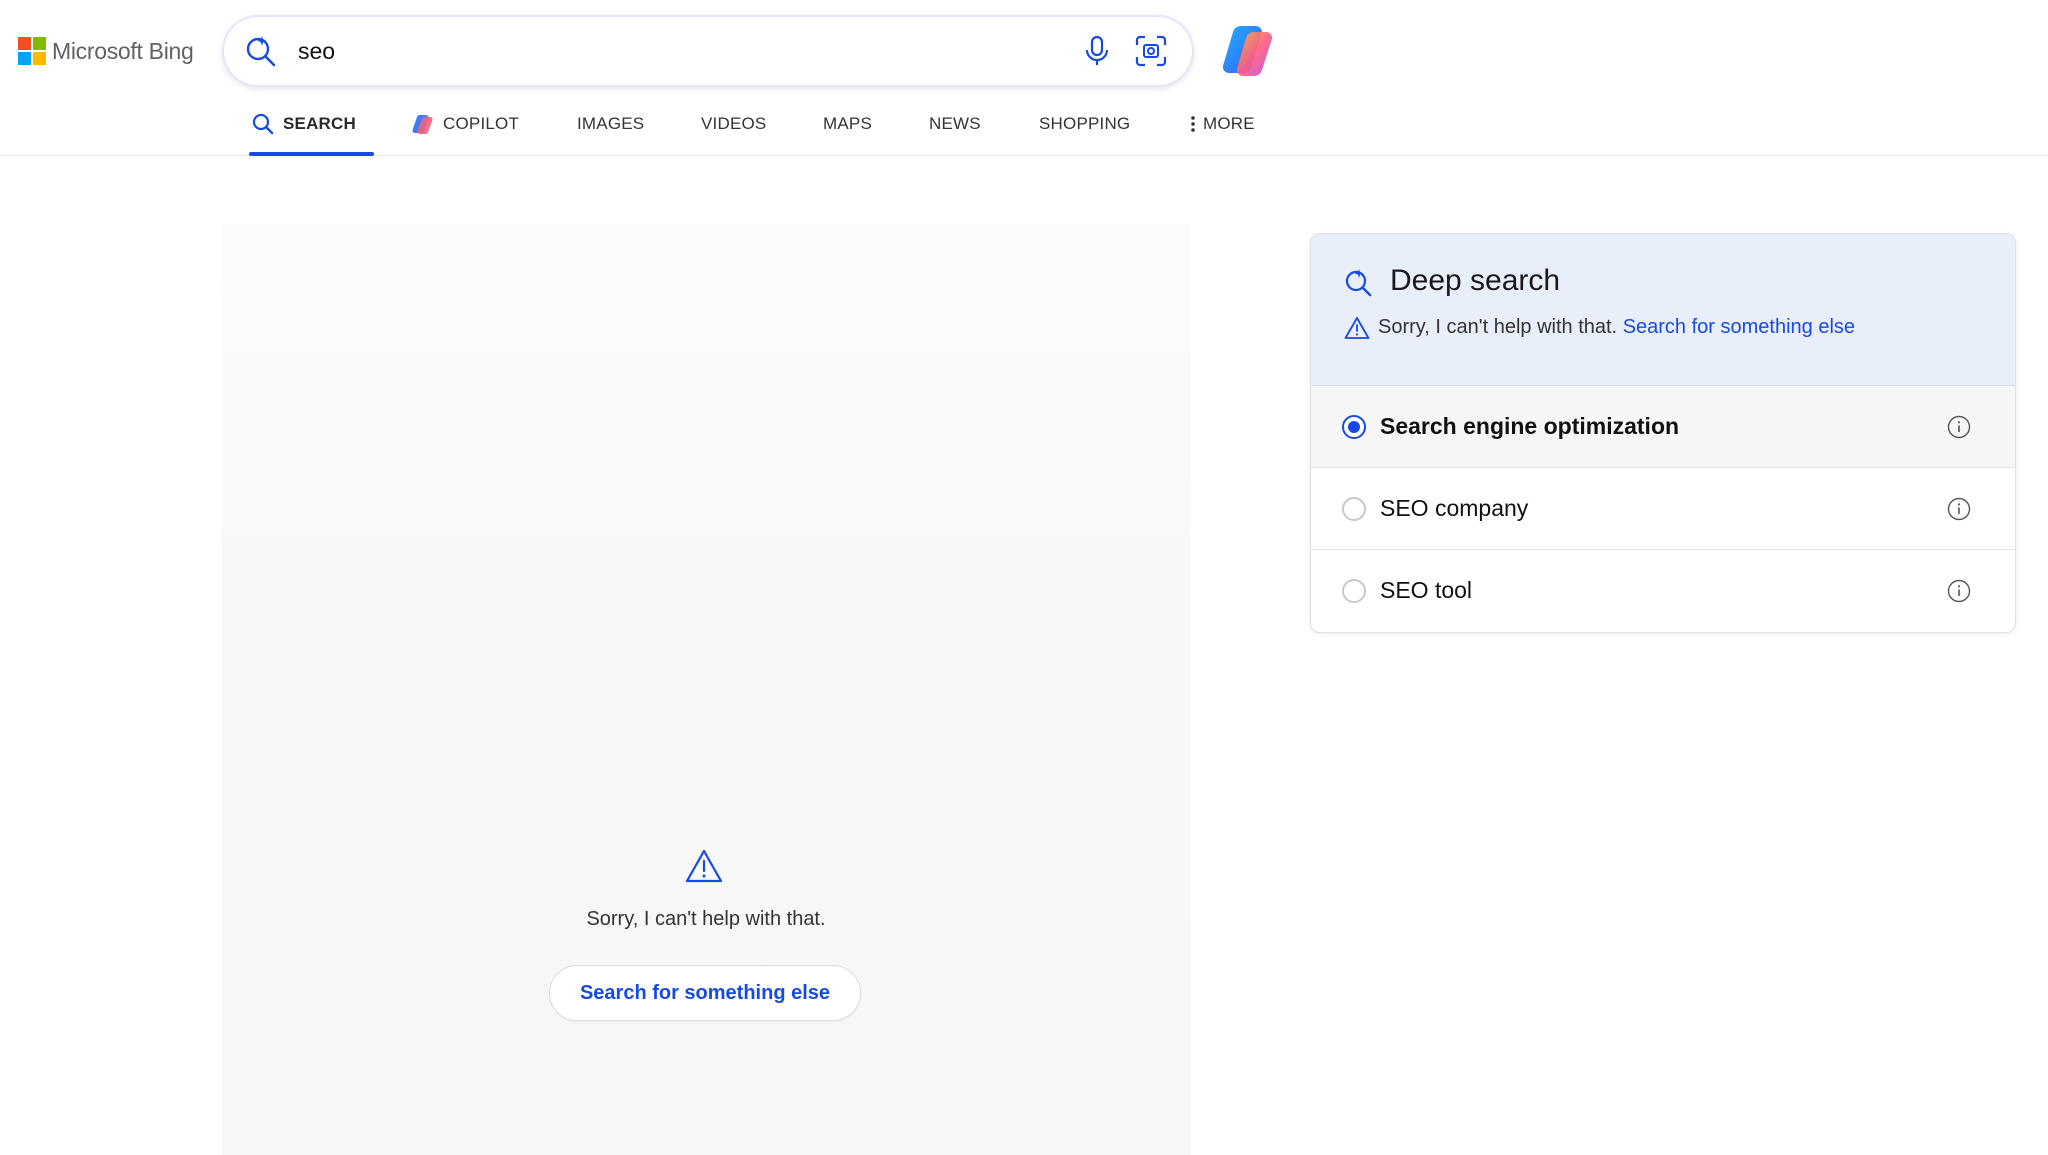 This screenshot has height=1155, width=2048. I want to click on tab-search: SEARCH, so click(311, 130).